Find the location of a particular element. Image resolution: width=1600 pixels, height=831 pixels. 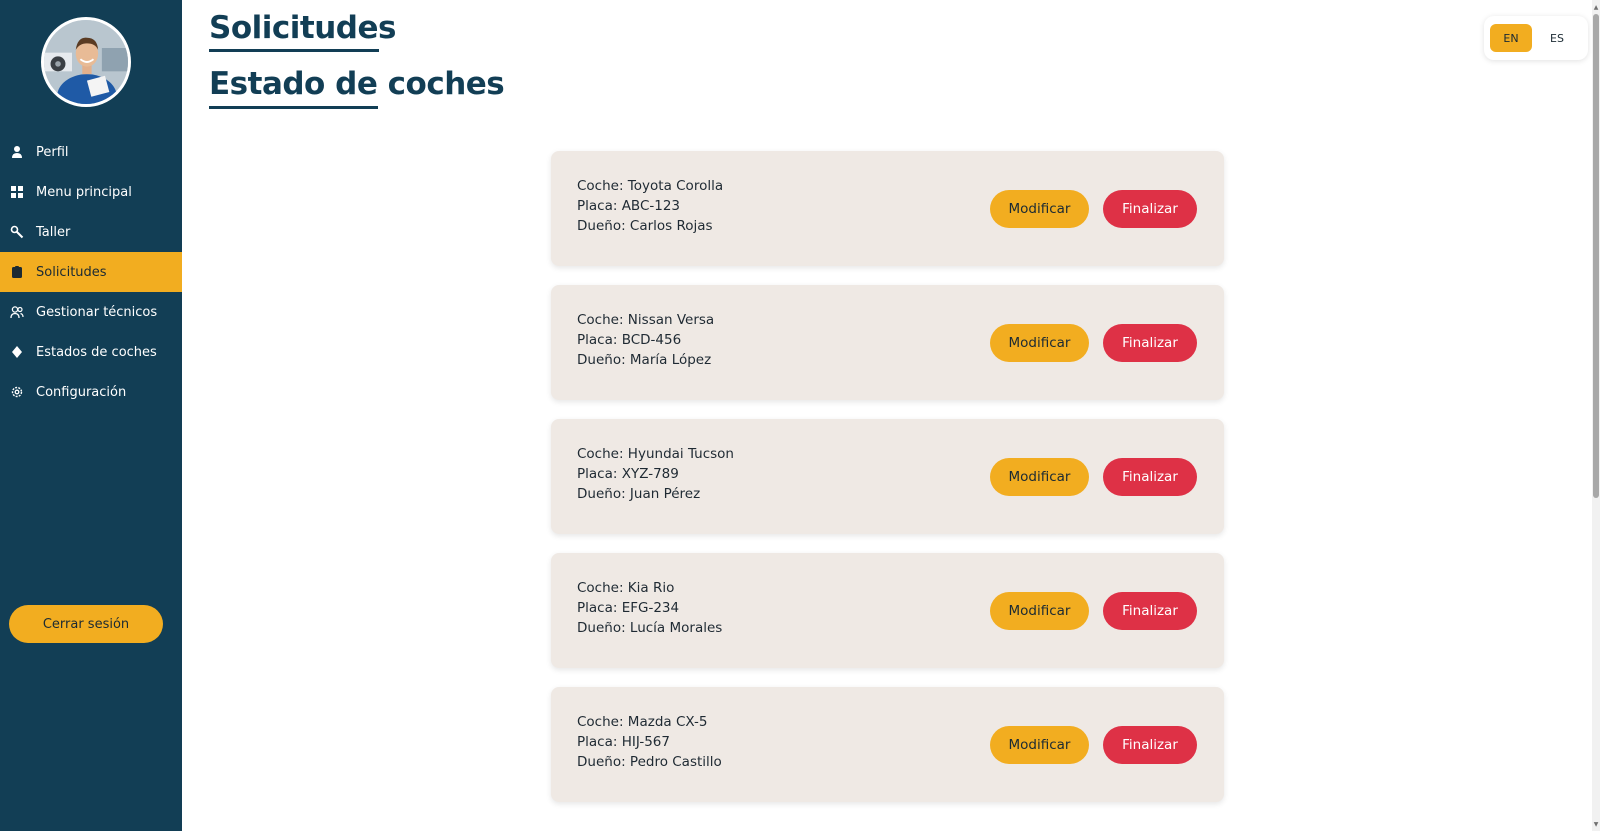

card-plate: Placa: EFG-234 is located at coordinates (628, 608).